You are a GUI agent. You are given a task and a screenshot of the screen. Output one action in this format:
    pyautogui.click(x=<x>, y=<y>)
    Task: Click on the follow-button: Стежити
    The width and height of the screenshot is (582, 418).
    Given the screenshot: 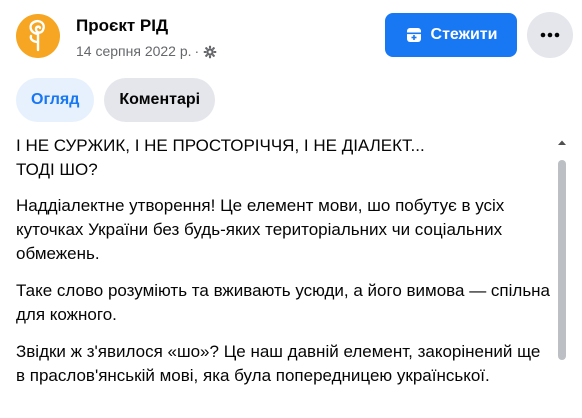 What is the action you would take?
    pyautogui.click(x=451, y=35)
    